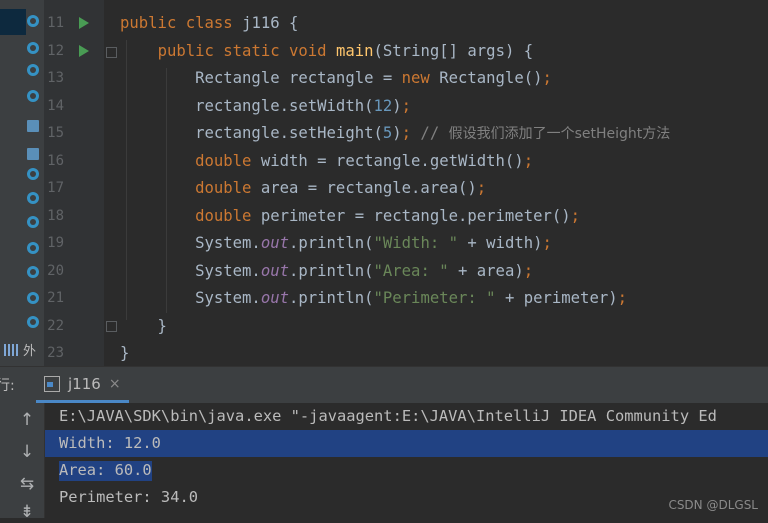 The width and height of the screenshot is (768, 523). I want to click on scroll-down-icon: ↓, so click(27, 452).